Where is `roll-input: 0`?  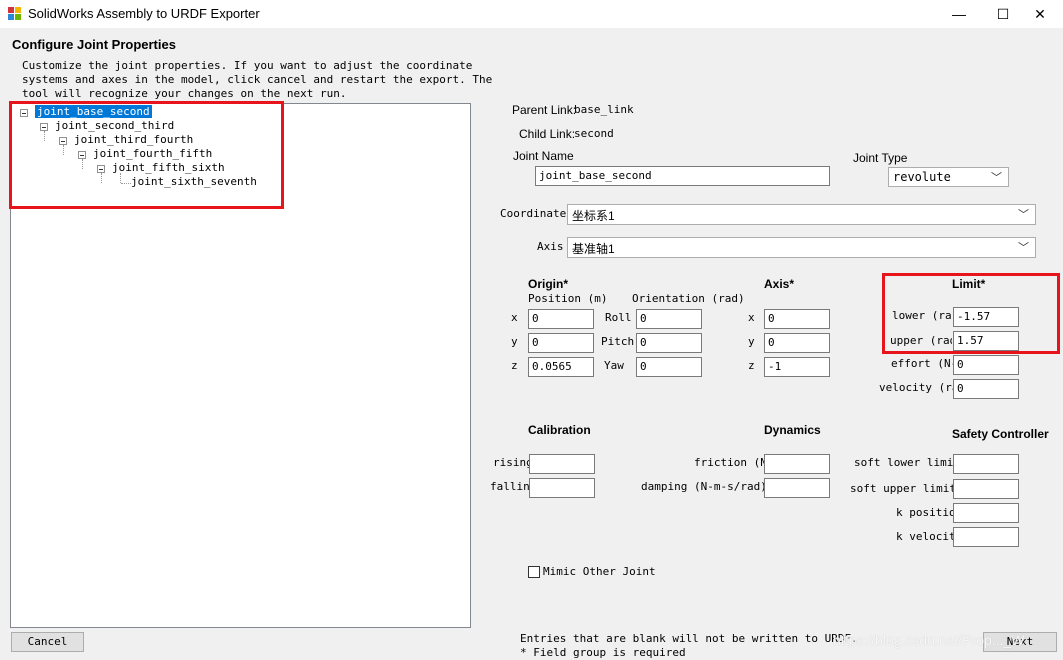
roll-input: 0 is located at coordinates (669, 319).